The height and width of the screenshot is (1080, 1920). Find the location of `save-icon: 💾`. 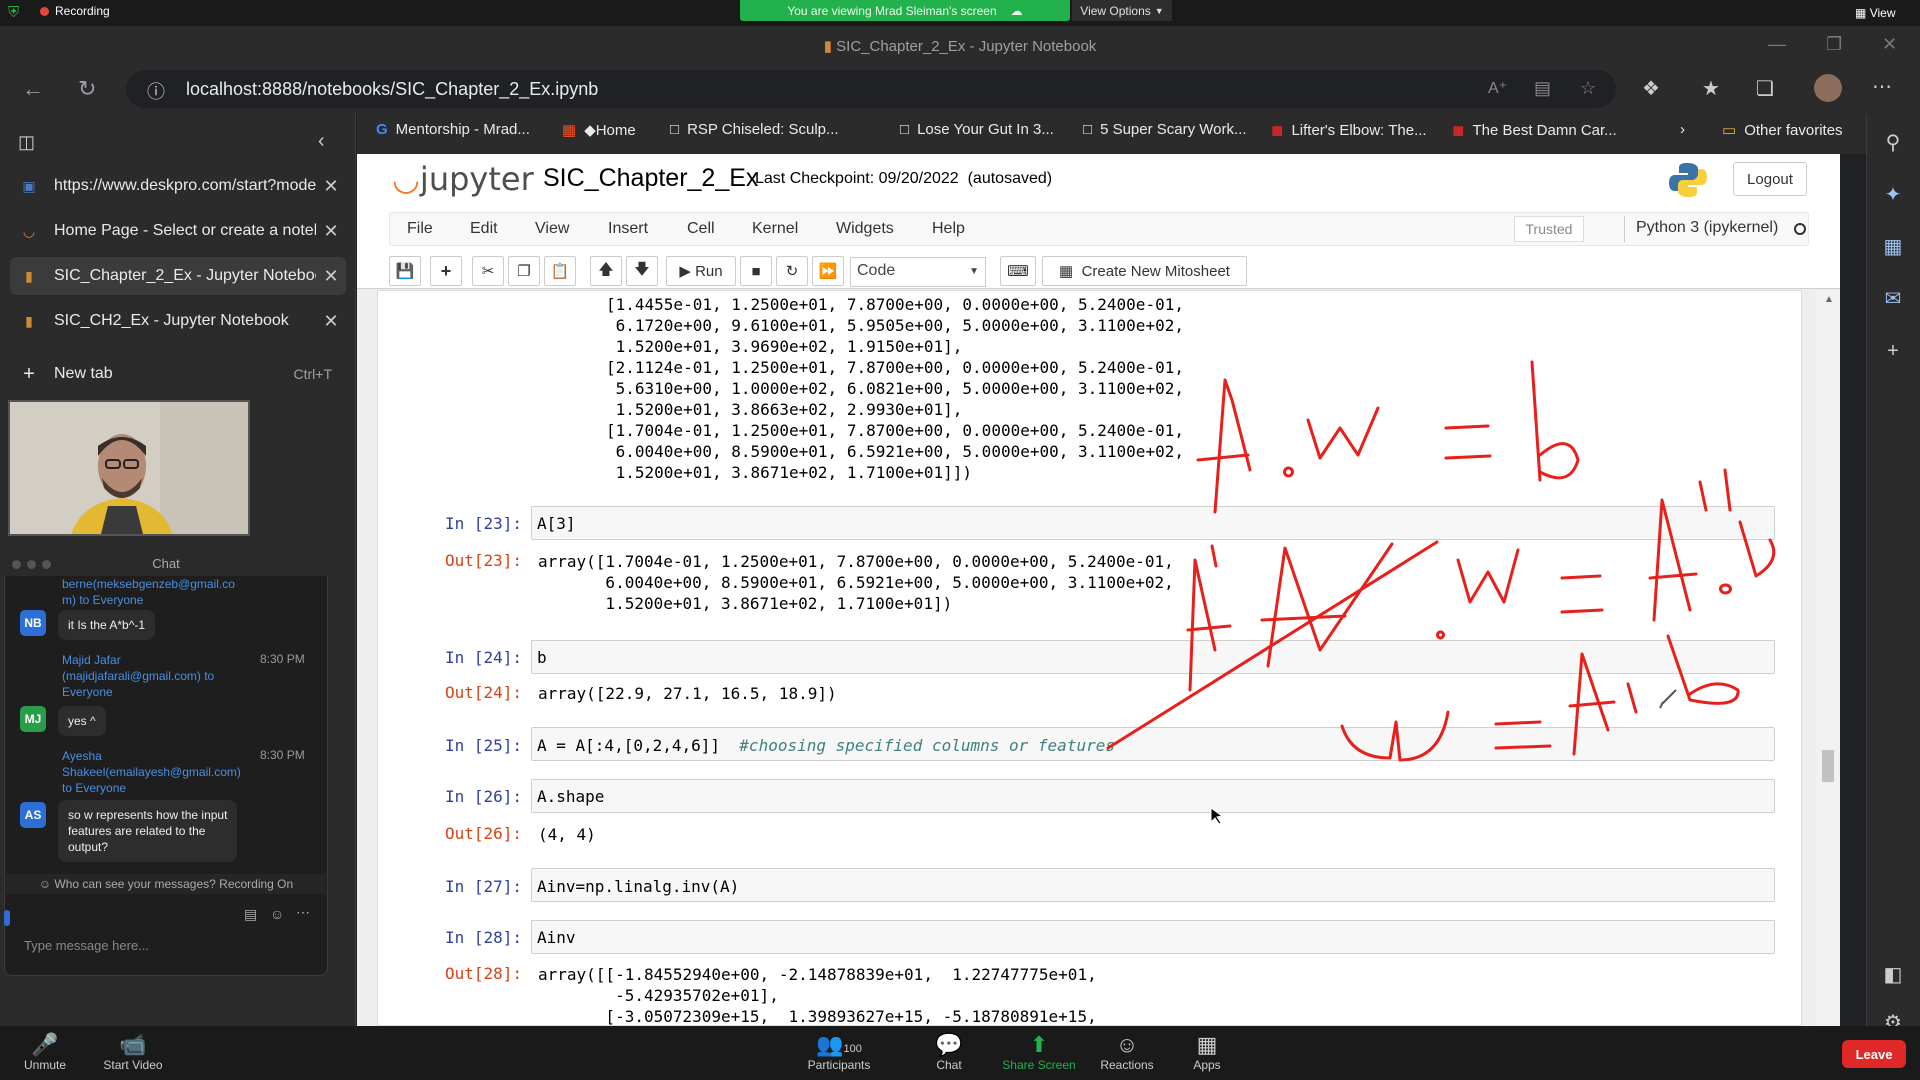

save-icon: 💾 is located at coordinates (405, 271).